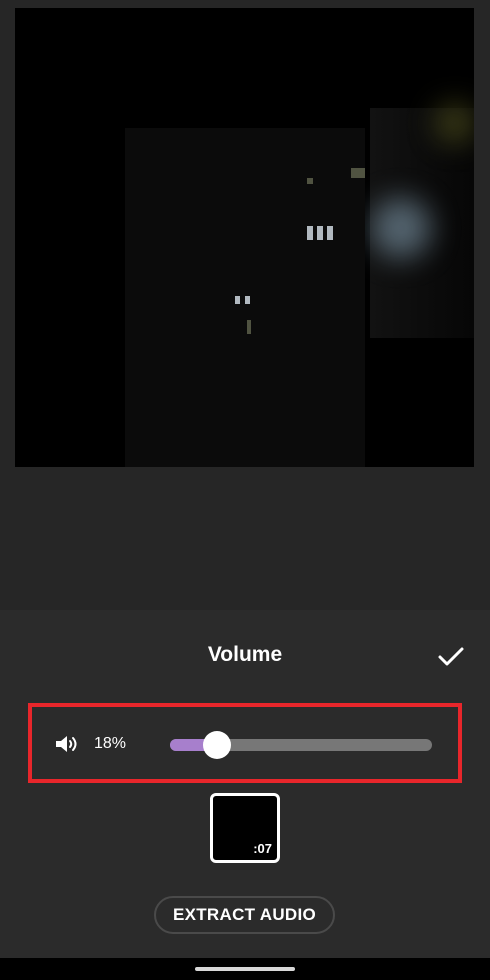 This screenshot has width=490, height=980. Describe the element at coordinates (110, 743) in the screenshot. I see `volume-value: 18%` at that location.